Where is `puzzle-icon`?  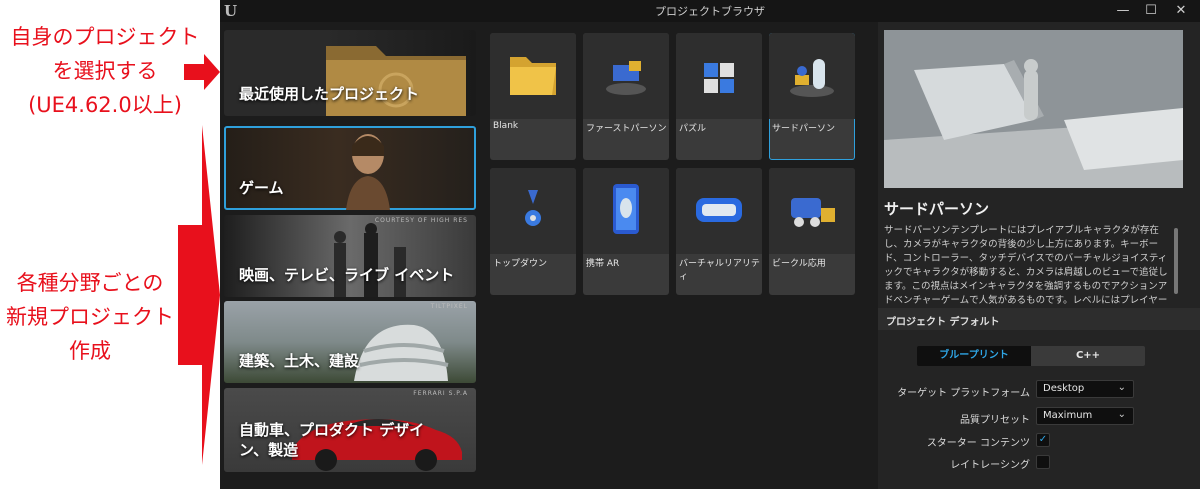
puzzle-icon is located at coordinates (719, 78).